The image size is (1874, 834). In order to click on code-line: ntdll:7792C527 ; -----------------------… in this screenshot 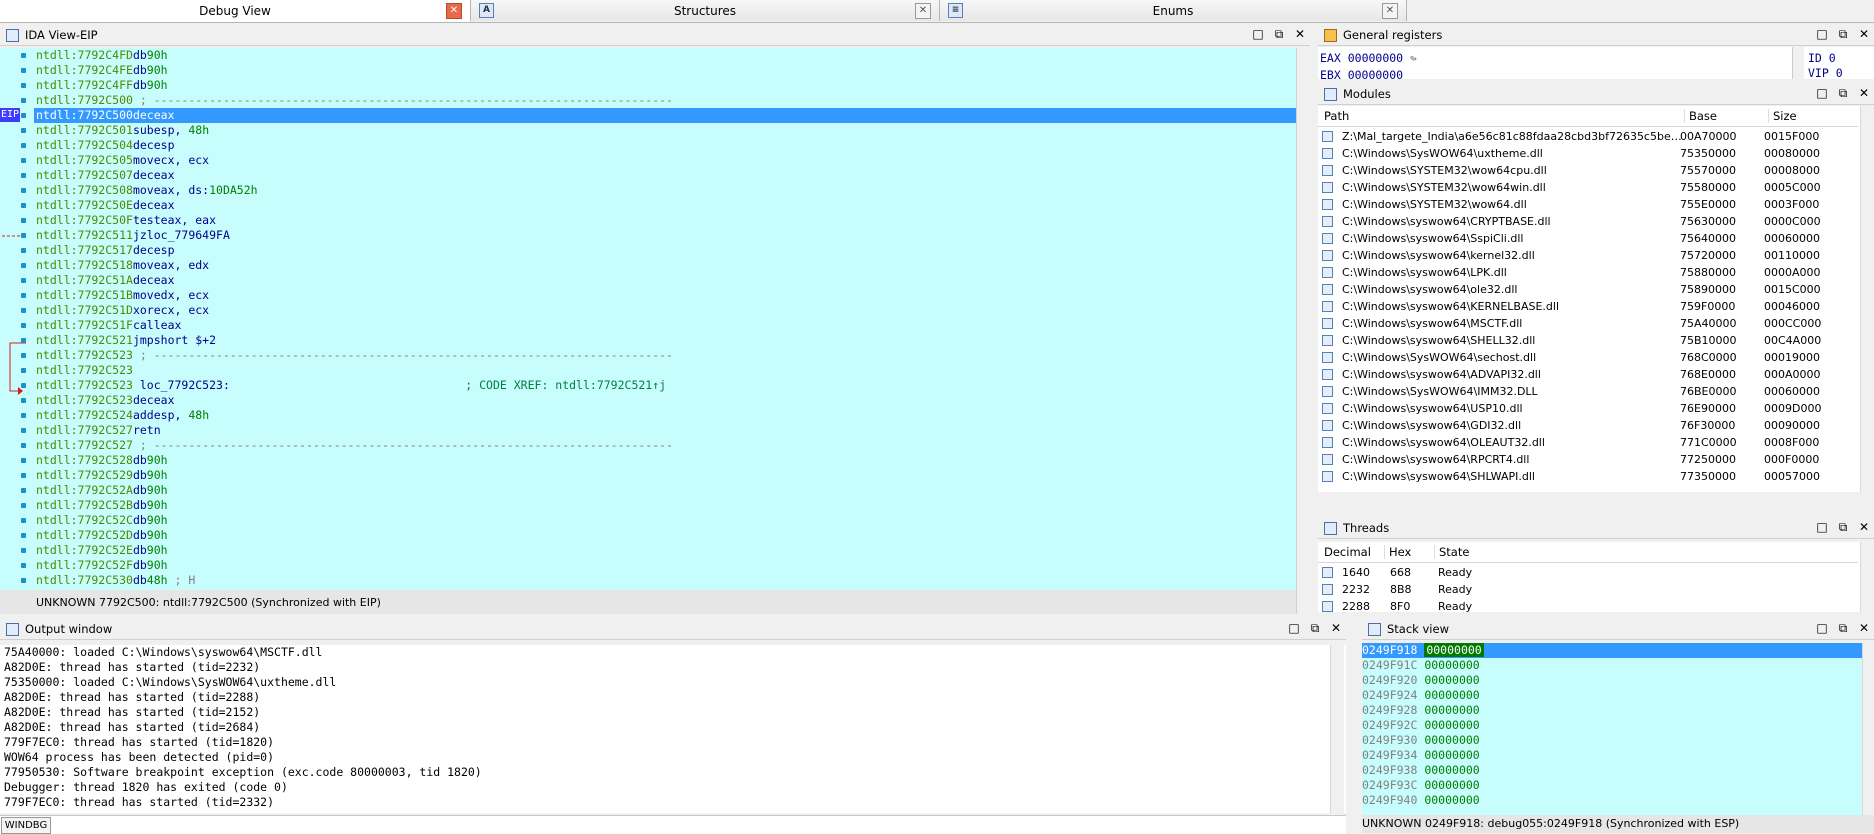, I will do `click(354, 445)`.